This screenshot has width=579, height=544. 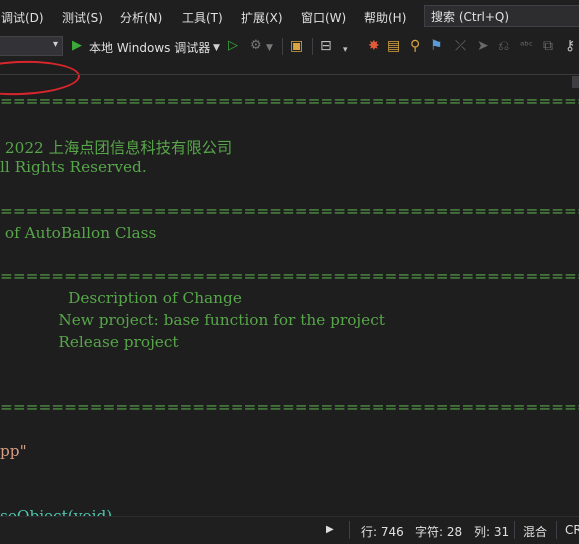 I want to click on code-line: ll Rights Reserved., so click(x=73, y=167).